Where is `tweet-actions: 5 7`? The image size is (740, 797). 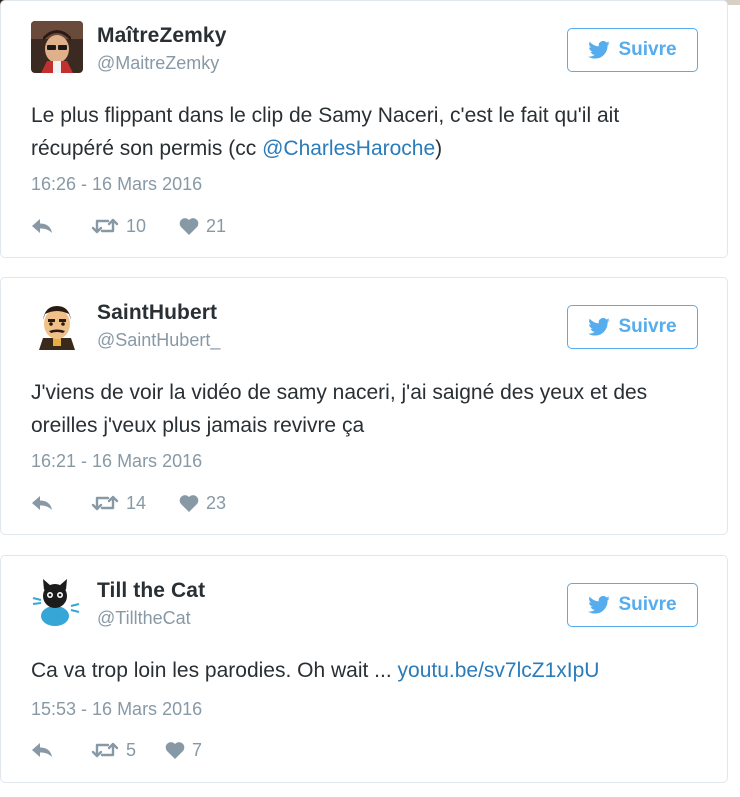
tweet-actions: 5 7 is located at coordinates (116, 750).